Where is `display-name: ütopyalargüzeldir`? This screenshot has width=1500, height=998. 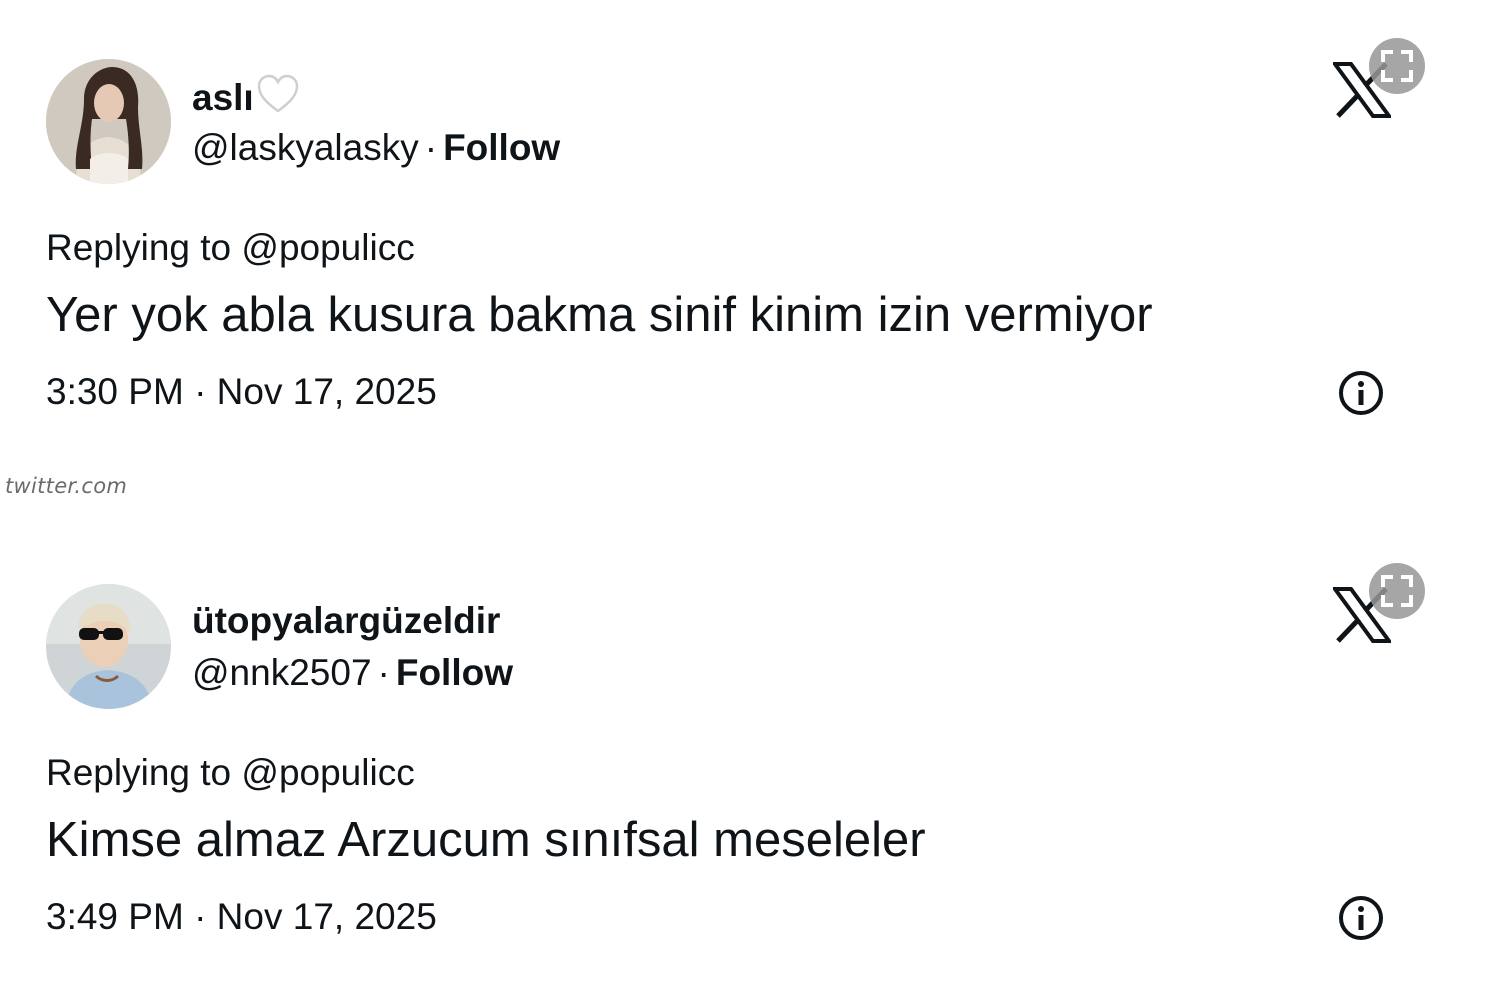
display-name: ütopyalargüzeldir is located at coordinates (346, 621).